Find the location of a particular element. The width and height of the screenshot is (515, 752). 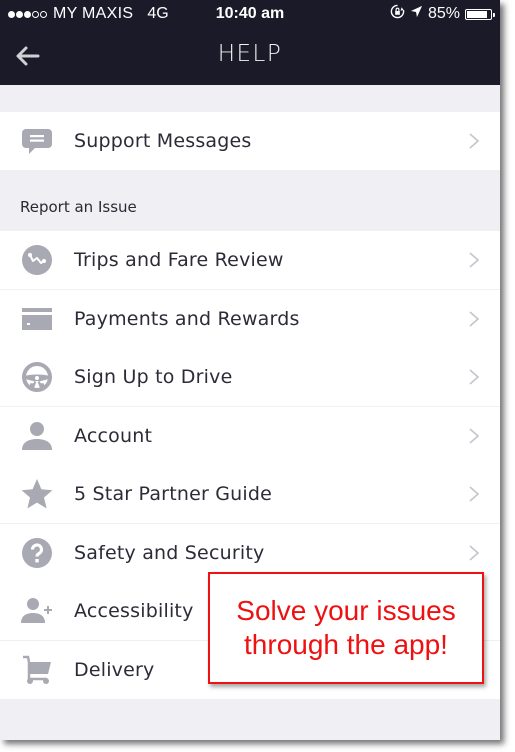

battery-icon is located at coordinates (480, 14).